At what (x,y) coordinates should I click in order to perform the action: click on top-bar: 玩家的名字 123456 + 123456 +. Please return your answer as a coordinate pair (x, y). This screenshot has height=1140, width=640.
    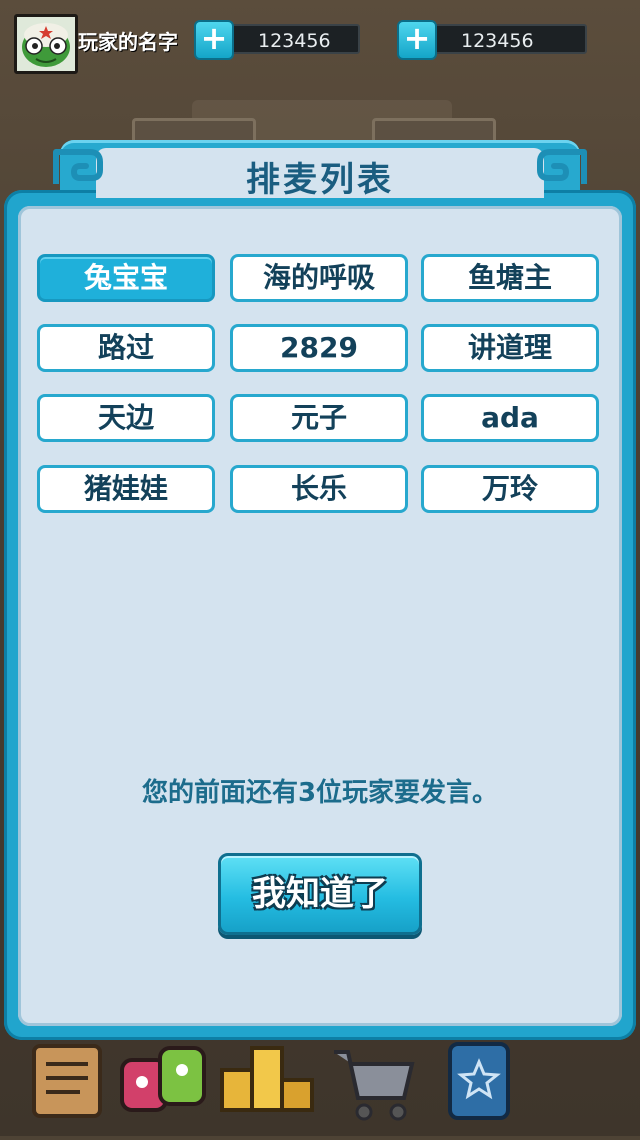
    Looking at the image, I should click on (320, 40).